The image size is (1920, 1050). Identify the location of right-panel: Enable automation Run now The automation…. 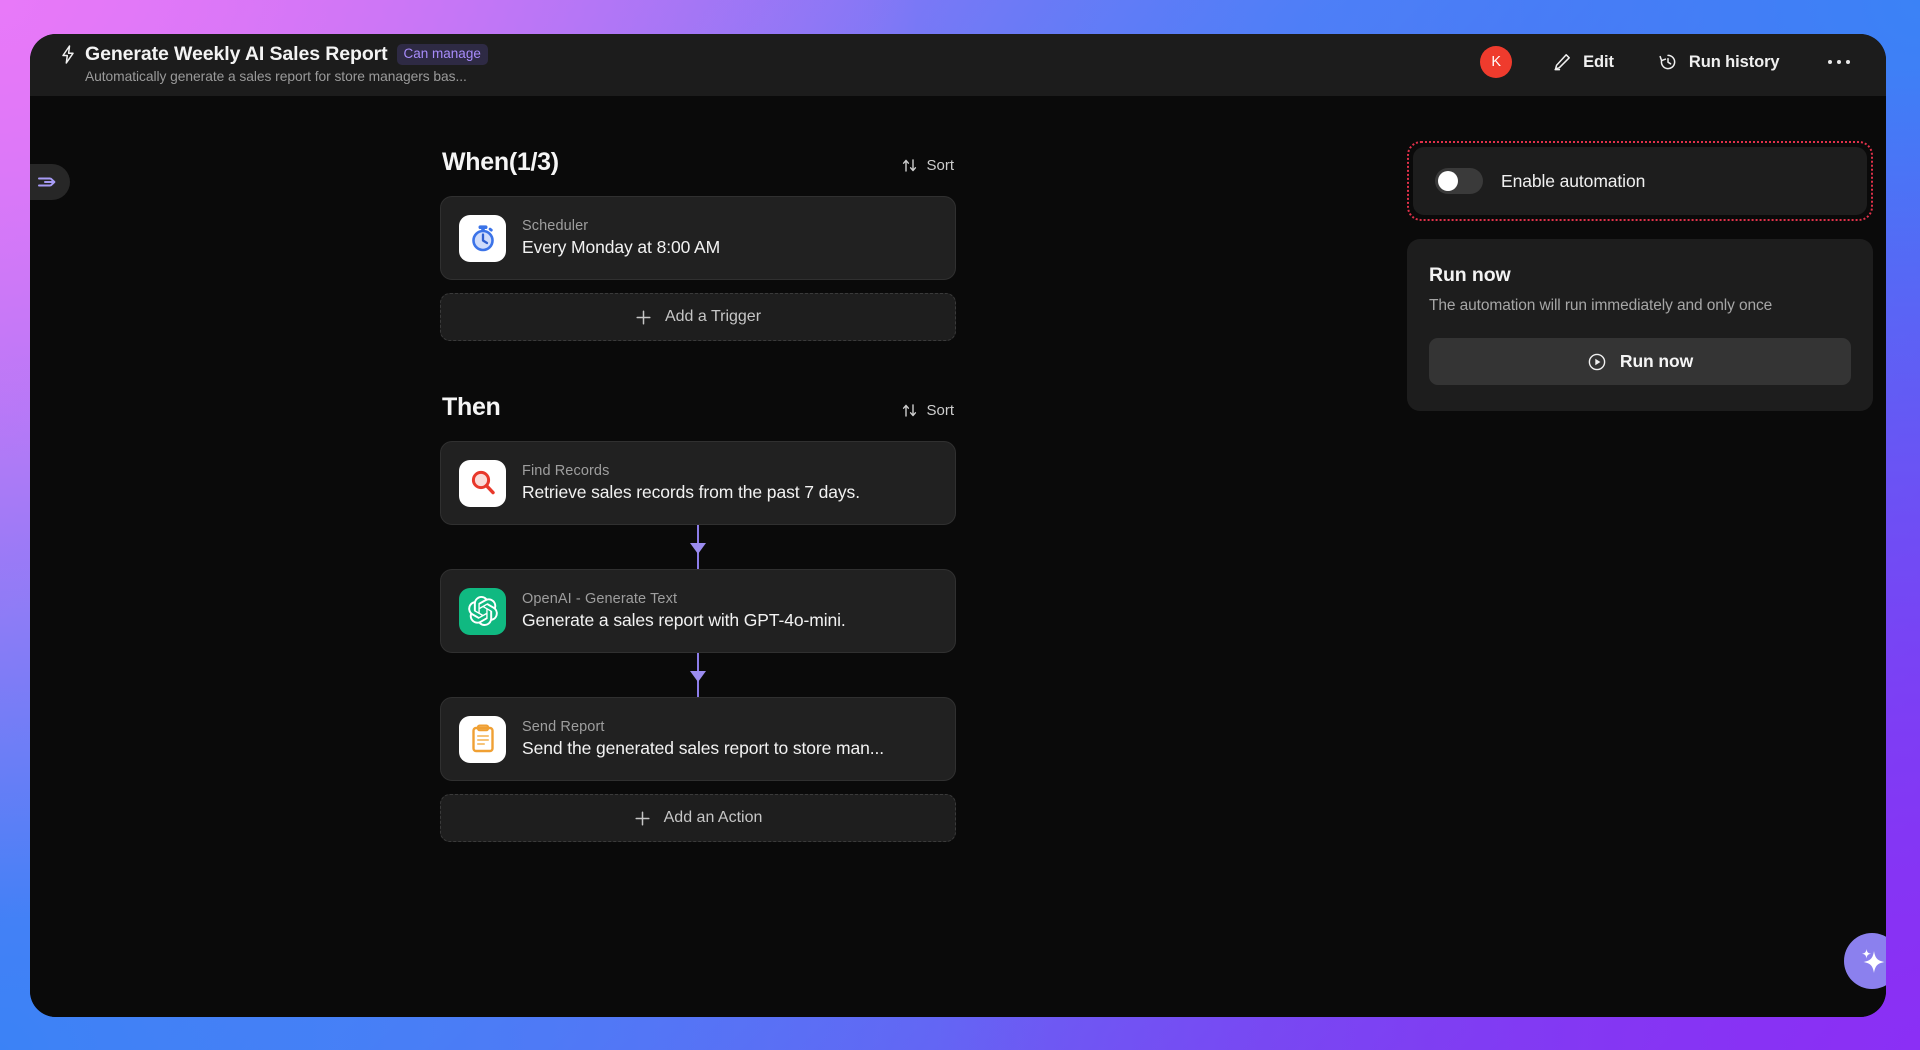
(1640, 276).